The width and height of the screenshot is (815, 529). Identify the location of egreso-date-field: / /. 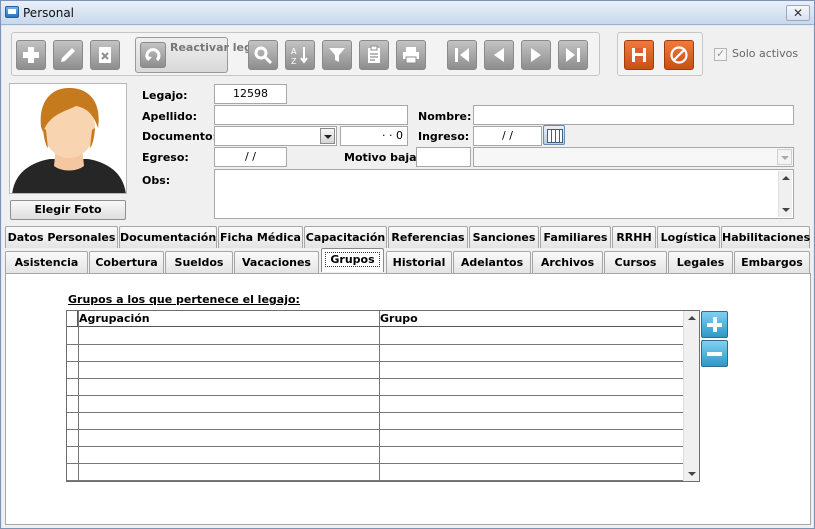
(250, 157).